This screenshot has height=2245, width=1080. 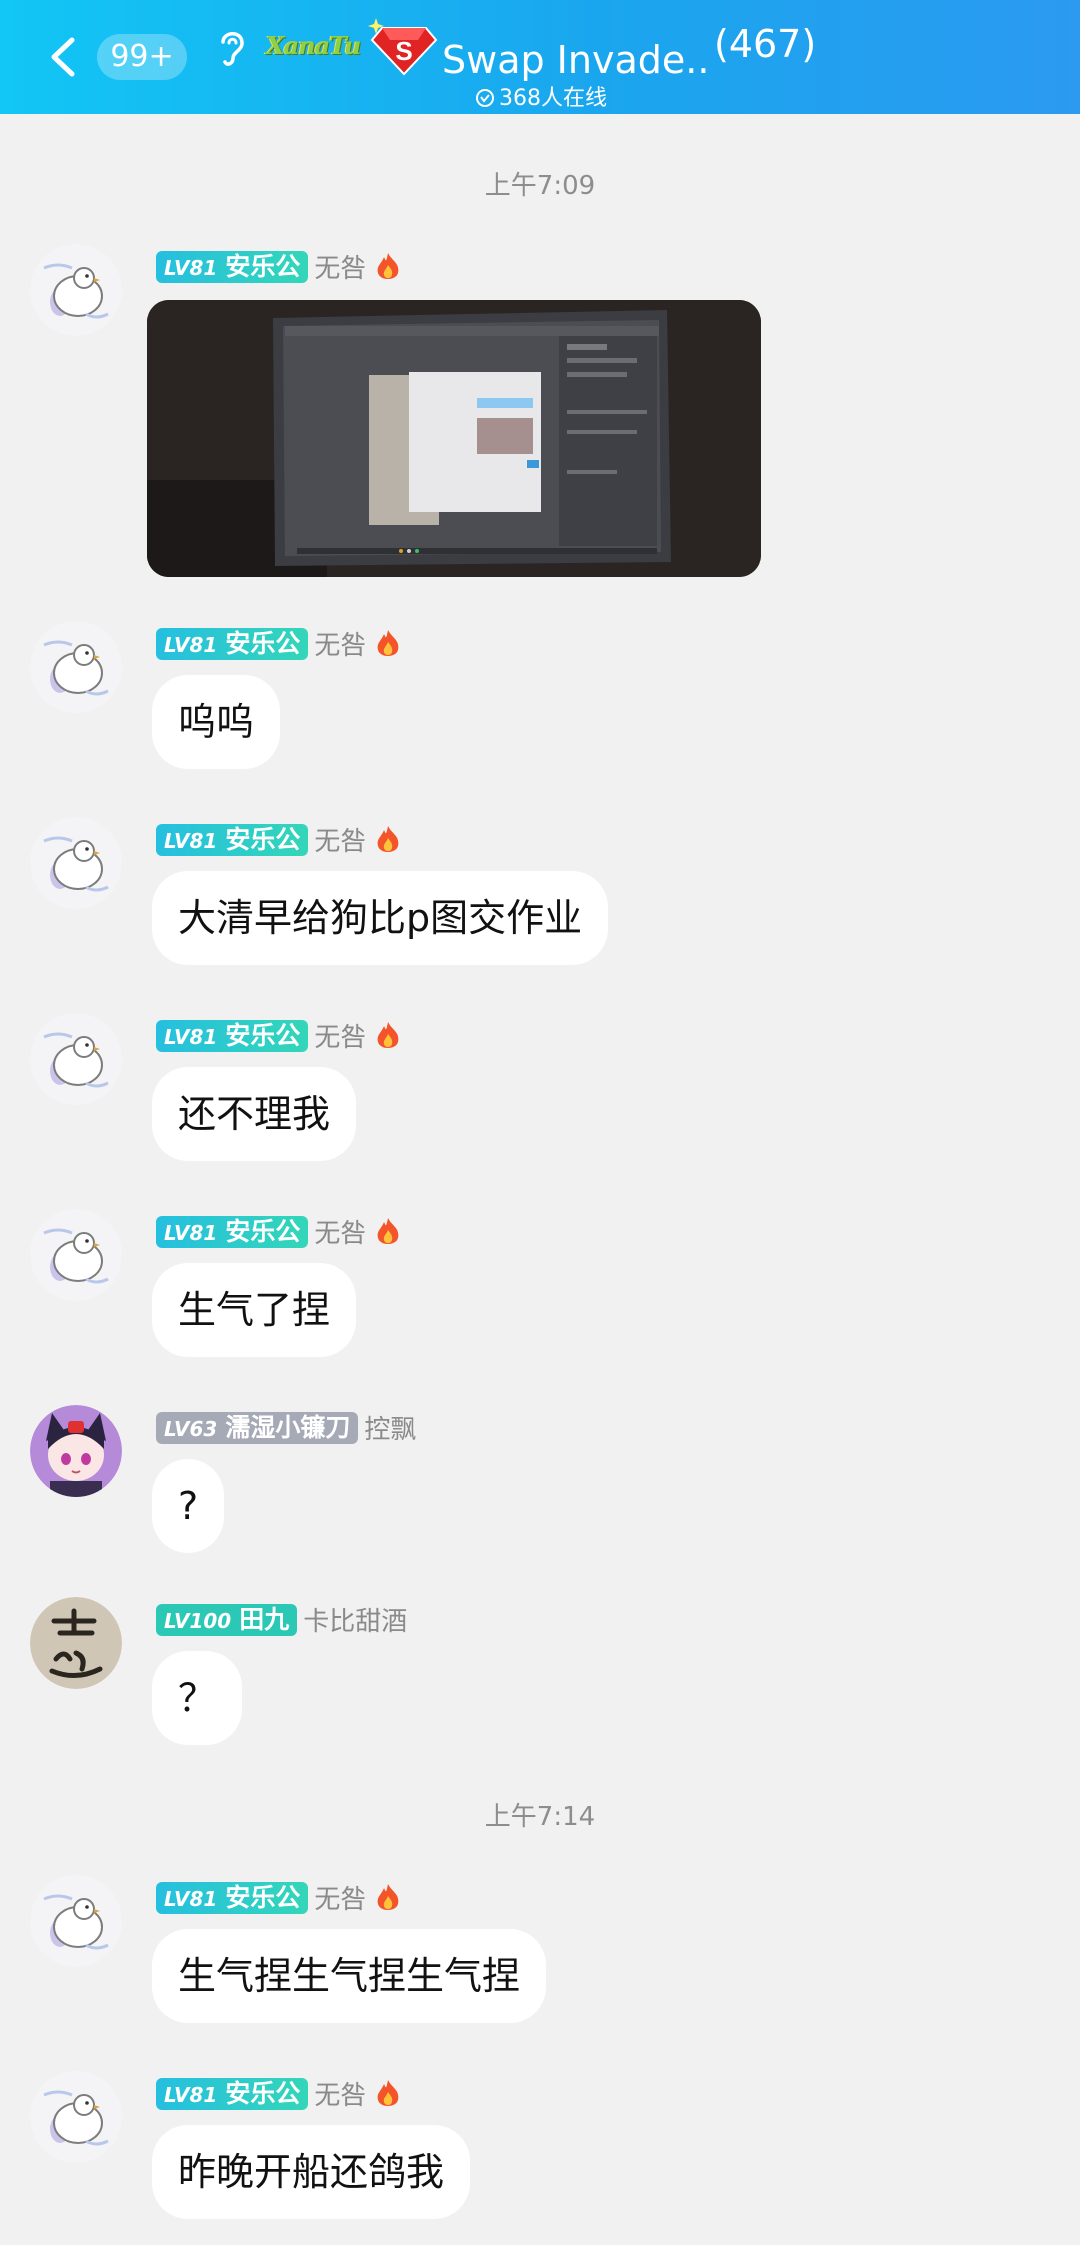 What do you see at coordinates (142, 57) in the screenshot?
I see `unread-badge: 99+` at bounding box center [142, 57].